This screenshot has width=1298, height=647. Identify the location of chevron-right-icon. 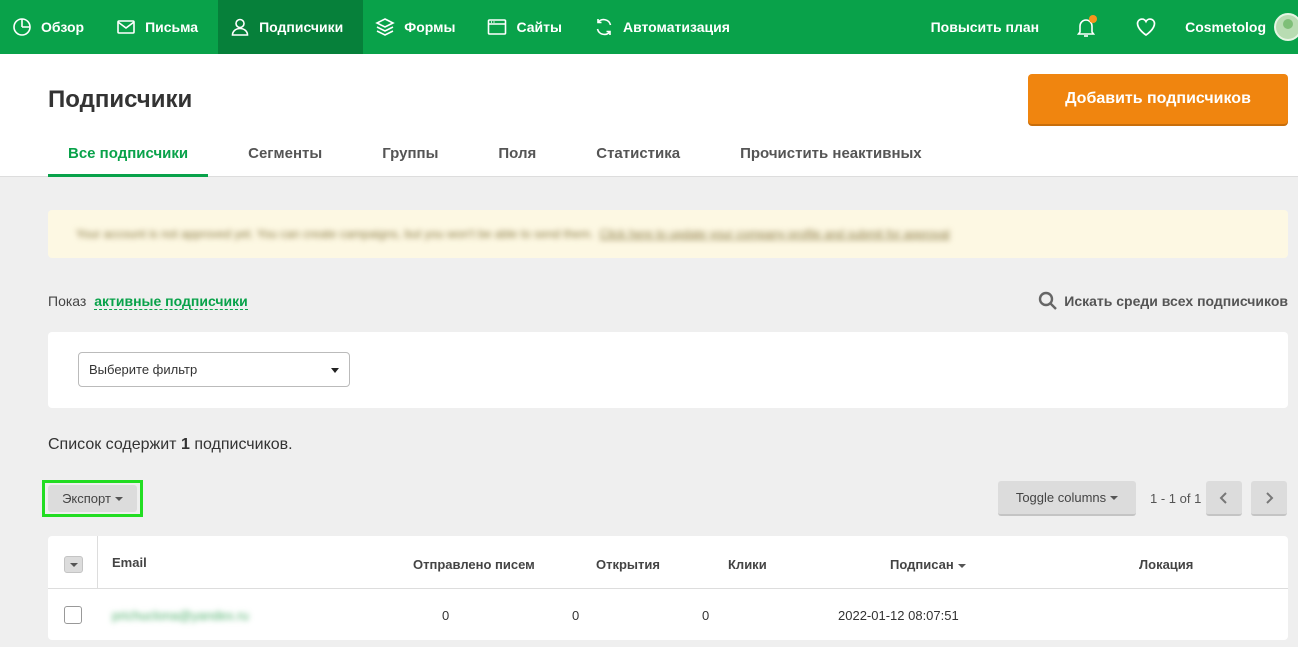
(1270, 497).